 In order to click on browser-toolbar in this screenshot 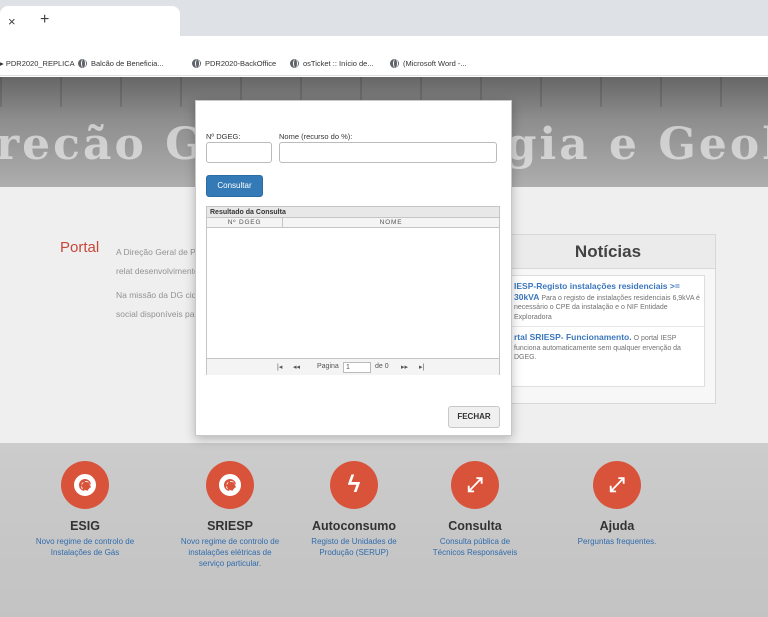, I will do `click(384, 44)`.